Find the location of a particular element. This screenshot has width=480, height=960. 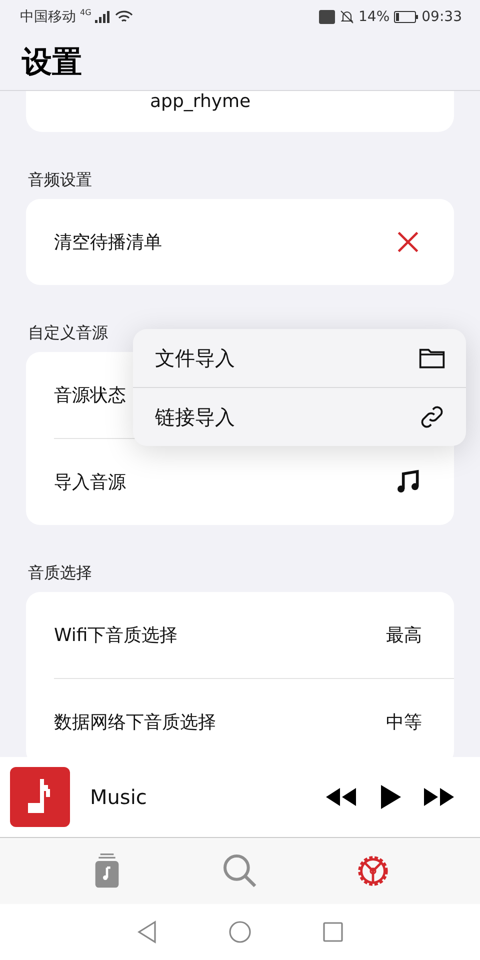

menu-item-label: 文件导入 is located at coordinates (195, 358).